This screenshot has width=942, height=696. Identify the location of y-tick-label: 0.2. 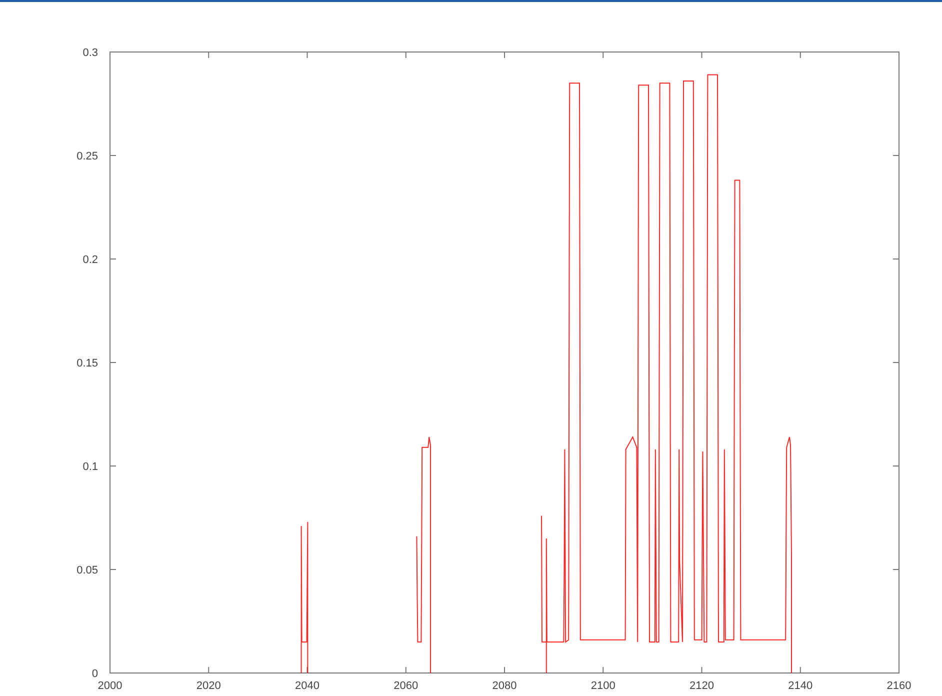
(90, 260).